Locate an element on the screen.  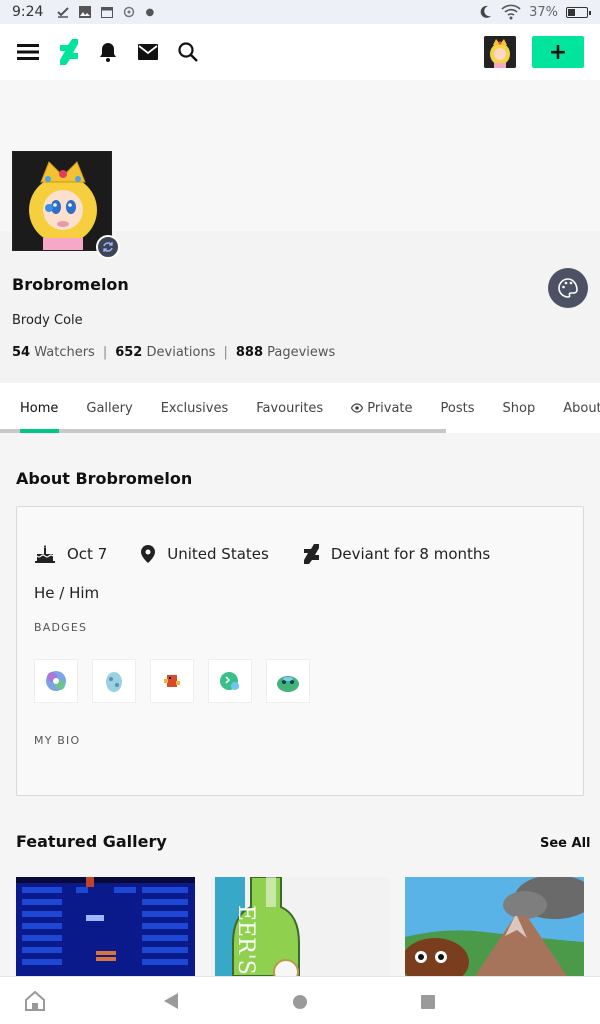
search-button is located at coordinates (188, 52).